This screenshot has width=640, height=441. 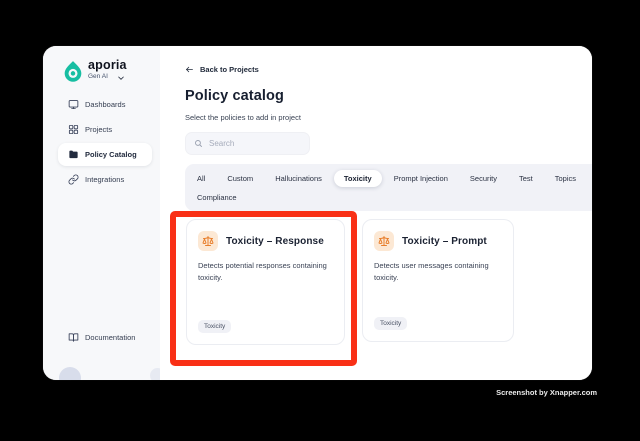 I want to click on sidebar-item-policy-catalog: Policy Catalog, so click(x=105, y=154).